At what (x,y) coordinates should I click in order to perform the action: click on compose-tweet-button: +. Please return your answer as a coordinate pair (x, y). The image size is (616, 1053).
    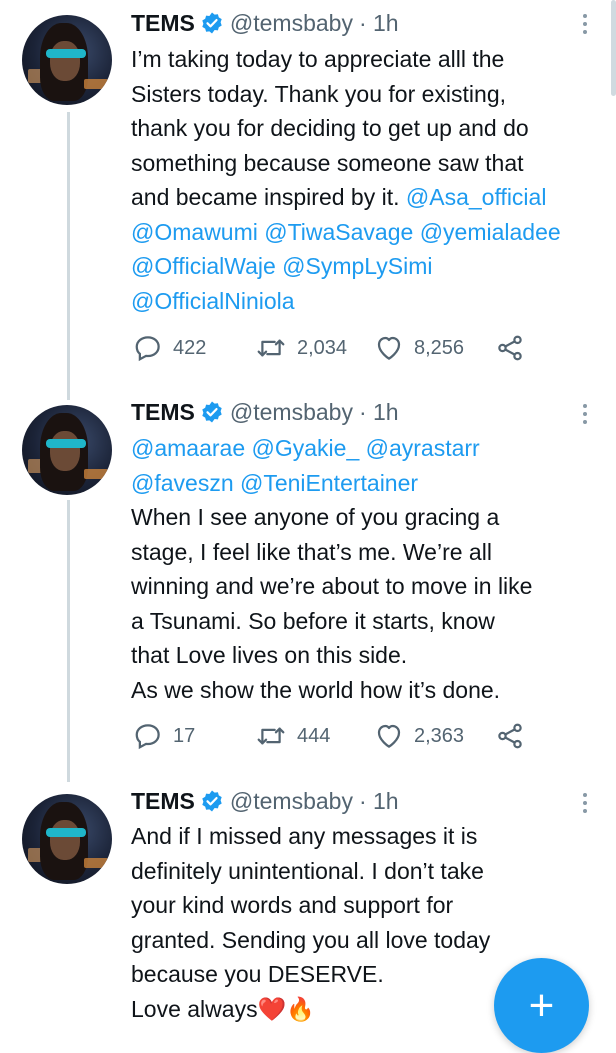
    Looking at the image, I should click on (541, 1005).